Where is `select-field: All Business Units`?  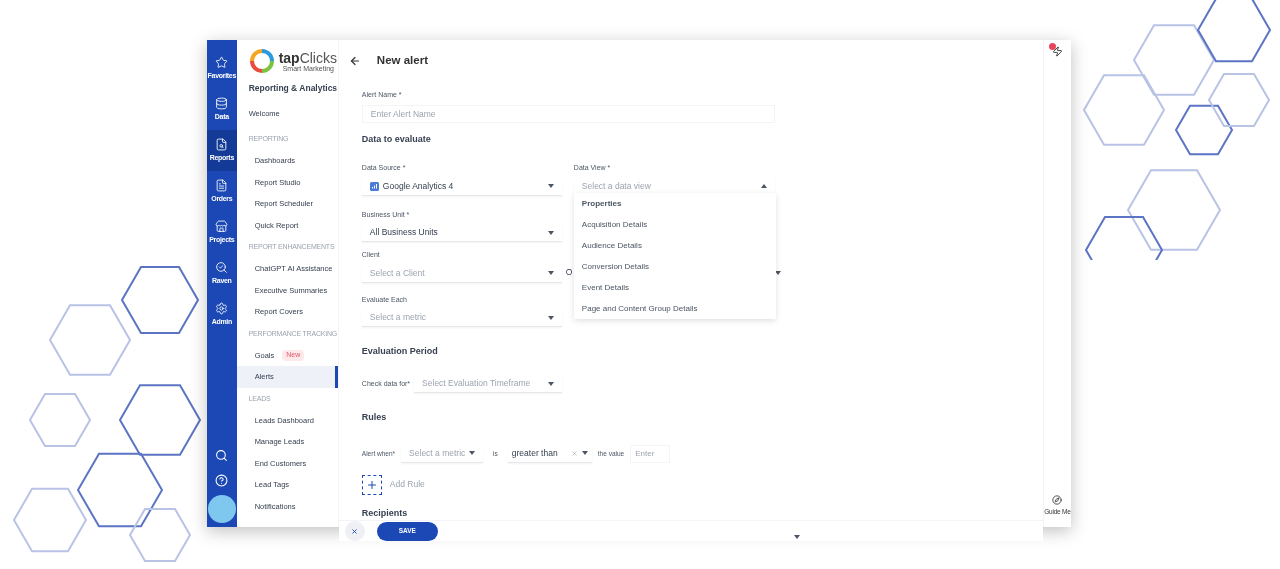
select-field: All Business Units is located at coordinates (461, 233).